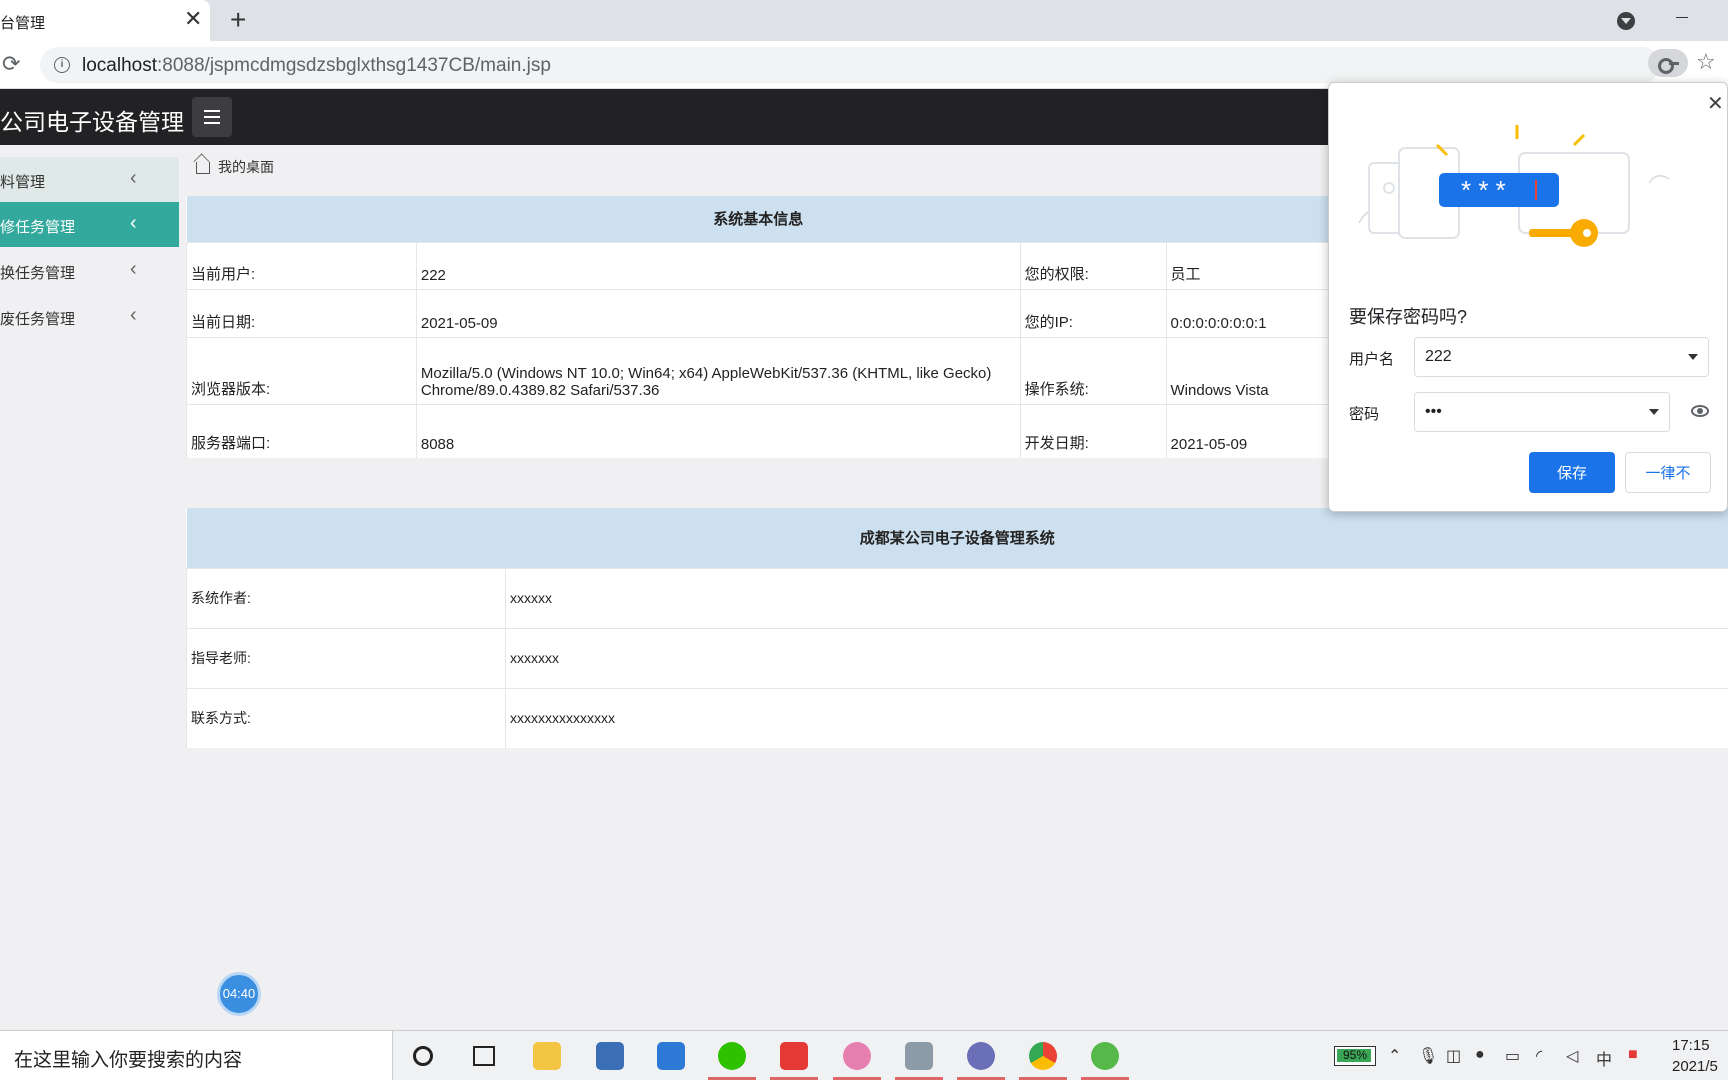 This screenshot has width=1728, height=1080. I want to click on cell-value: Windows Vista, so click(1247, 370).